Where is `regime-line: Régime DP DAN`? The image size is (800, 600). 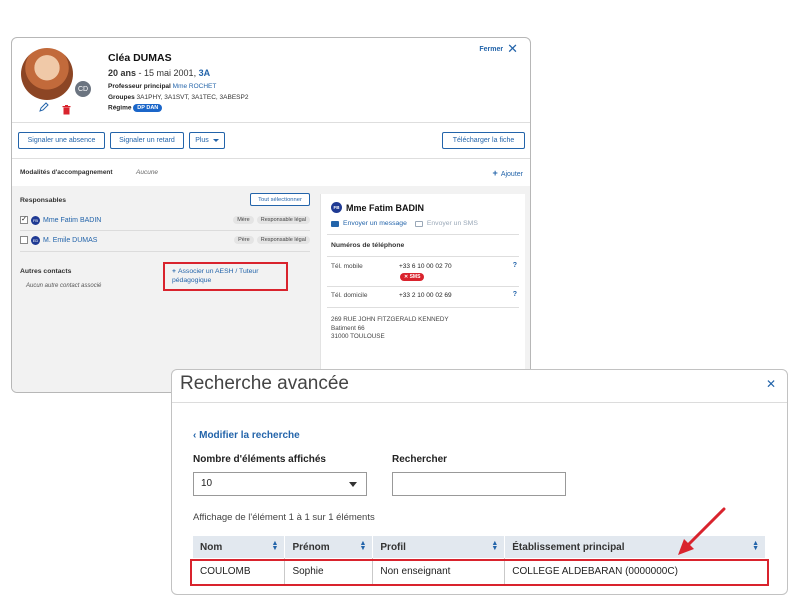
regime-line: Régime DP DAN is located at coordinates (135, 108).